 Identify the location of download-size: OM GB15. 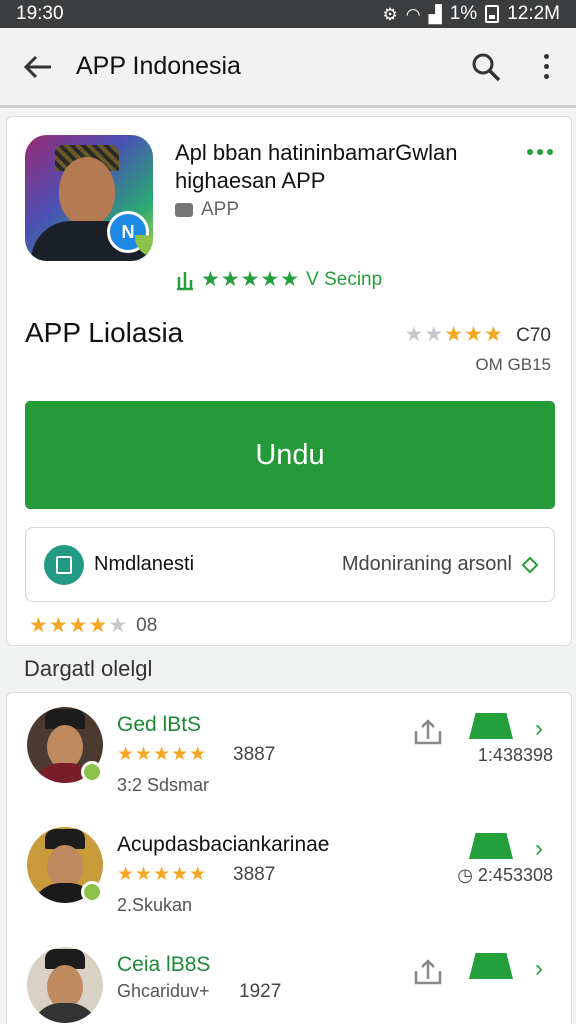
(513, 364).